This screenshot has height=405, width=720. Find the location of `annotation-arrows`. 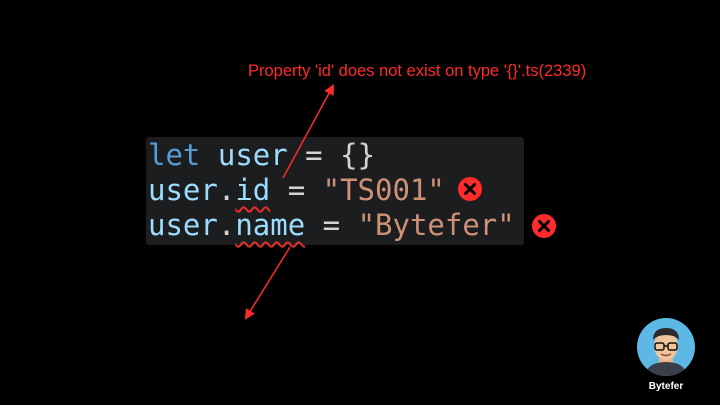

annotation-arrows is located at coordinates (289, 202).